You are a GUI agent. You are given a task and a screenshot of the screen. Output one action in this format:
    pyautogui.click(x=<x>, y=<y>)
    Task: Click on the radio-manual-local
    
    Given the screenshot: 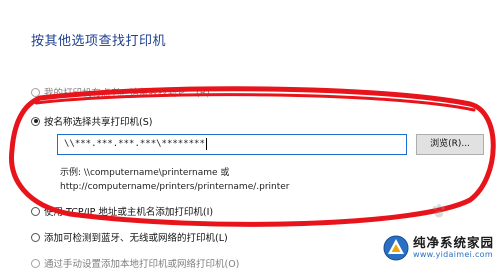 What is the action you would take?
    pyautogui.click(x=35, y=263)
    